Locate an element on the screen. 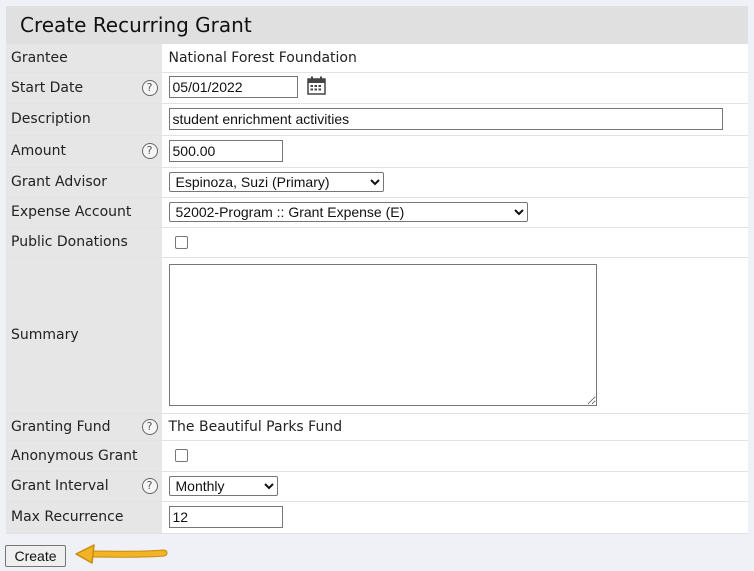 The width and height of the screenshot is (754, 571). calendar-icon is located at coordinates (316, 87).